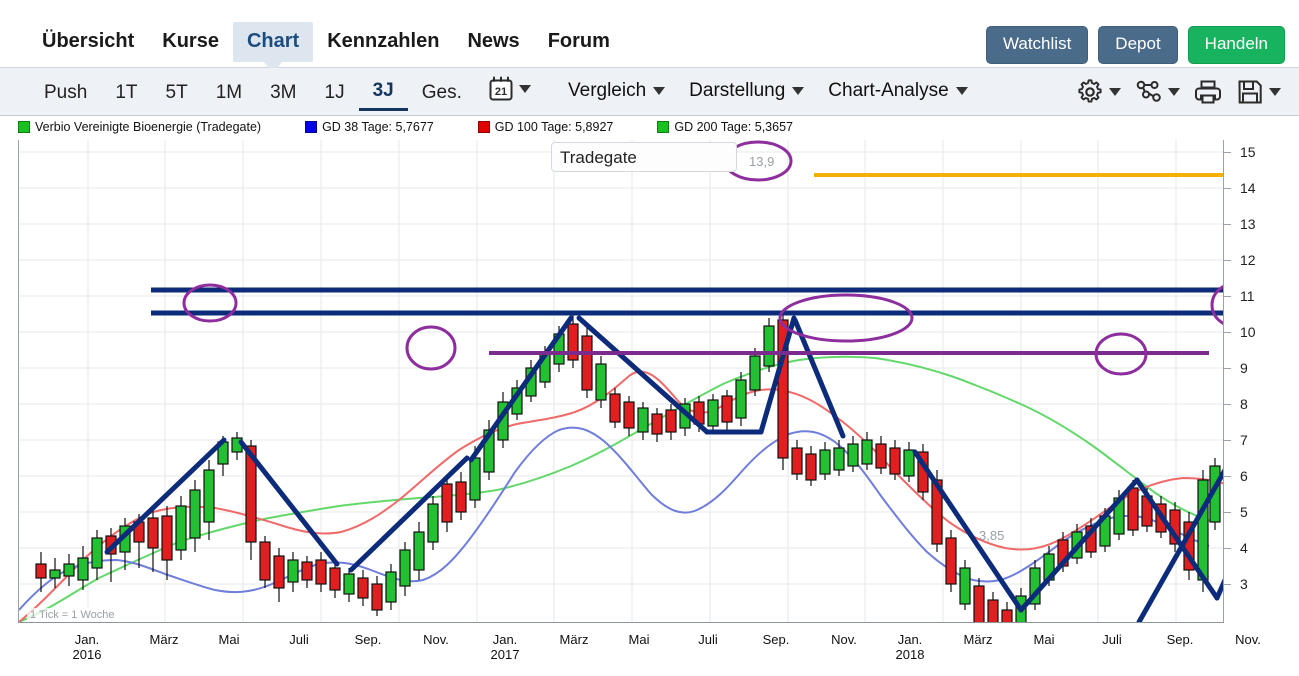 The width and height of the screenshot is (1299, 676). What do you see at coordinates (283, 94) in the screenshot?
I see `range-3m: 3M` at bounding box center [283, 94].